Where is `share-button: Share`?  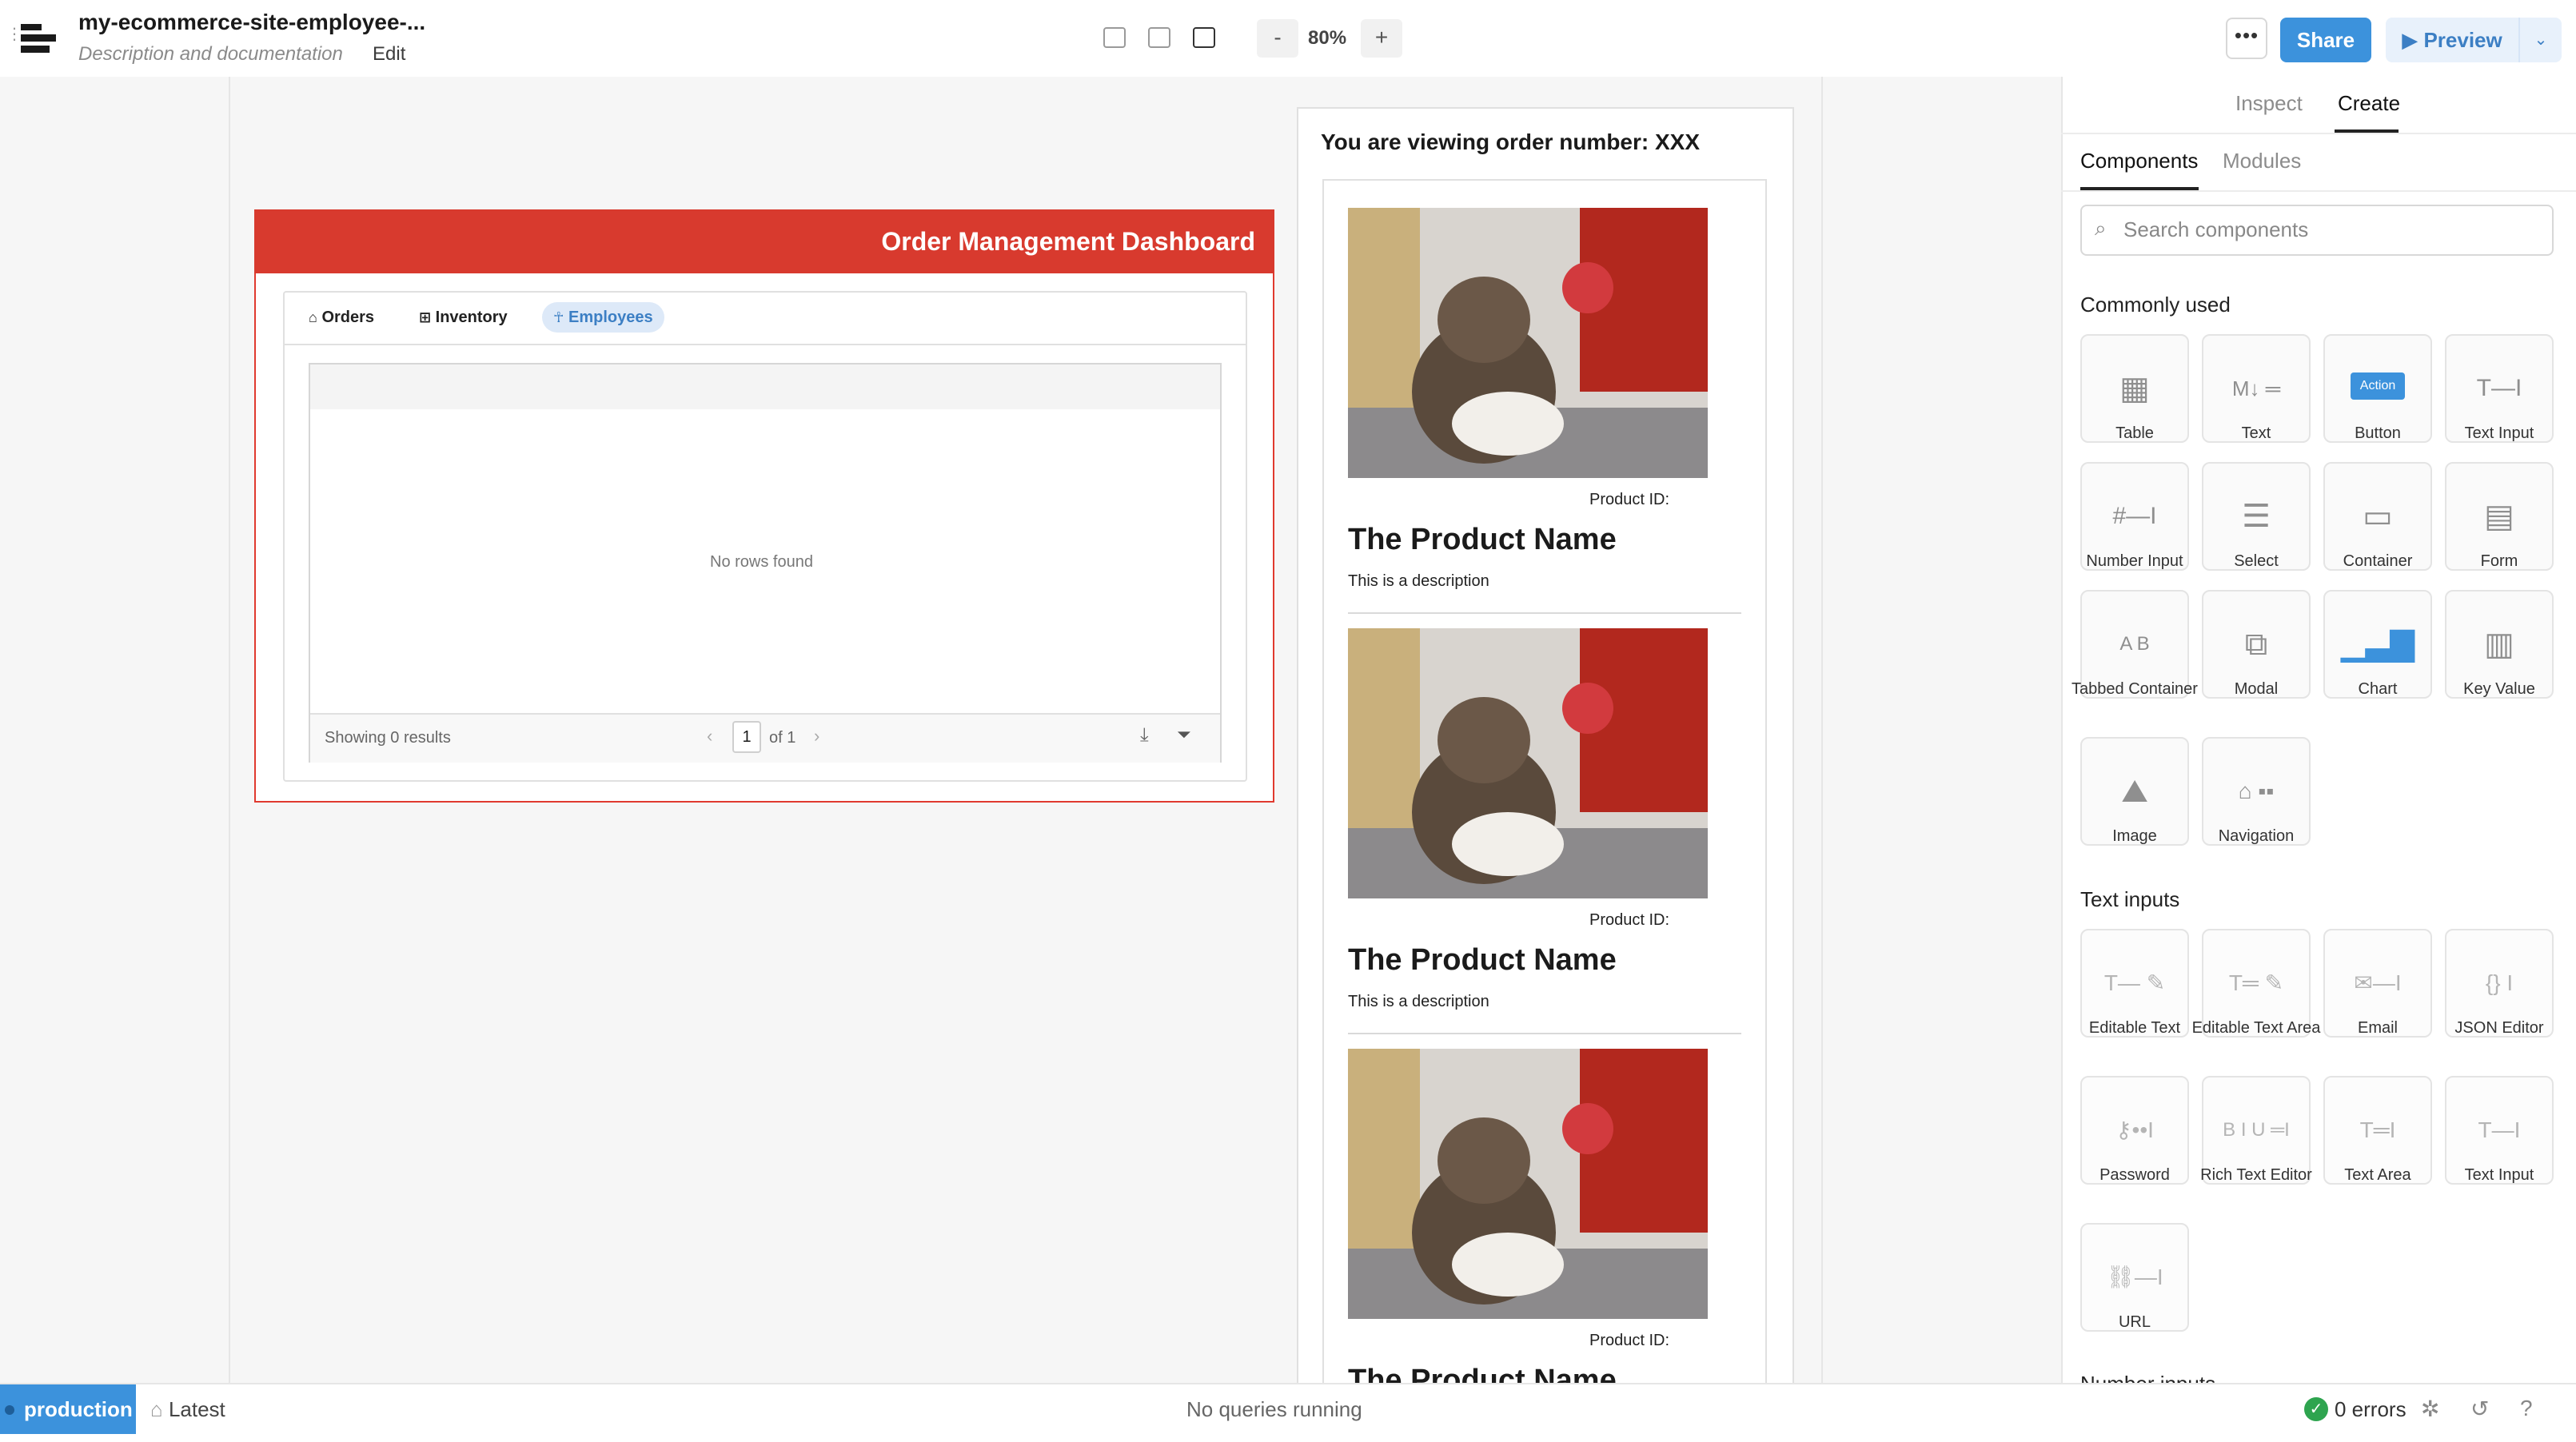 share-button: Share is located at coordinates (2325, 40).